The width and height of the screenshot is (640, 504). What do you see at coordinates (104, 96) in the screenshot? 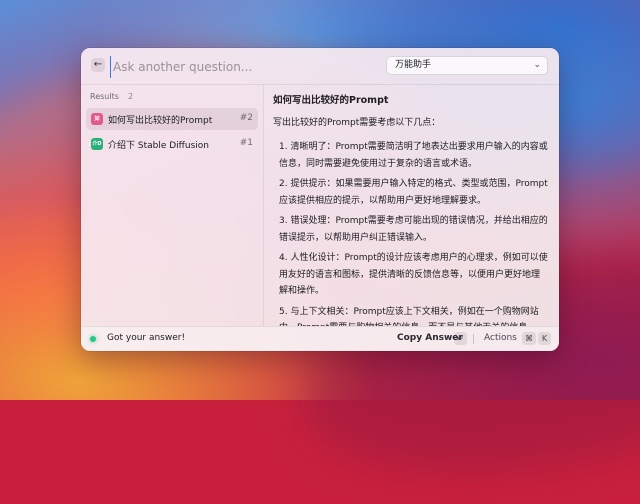
I see `results-label: Results` at bounding box center [104, 96].